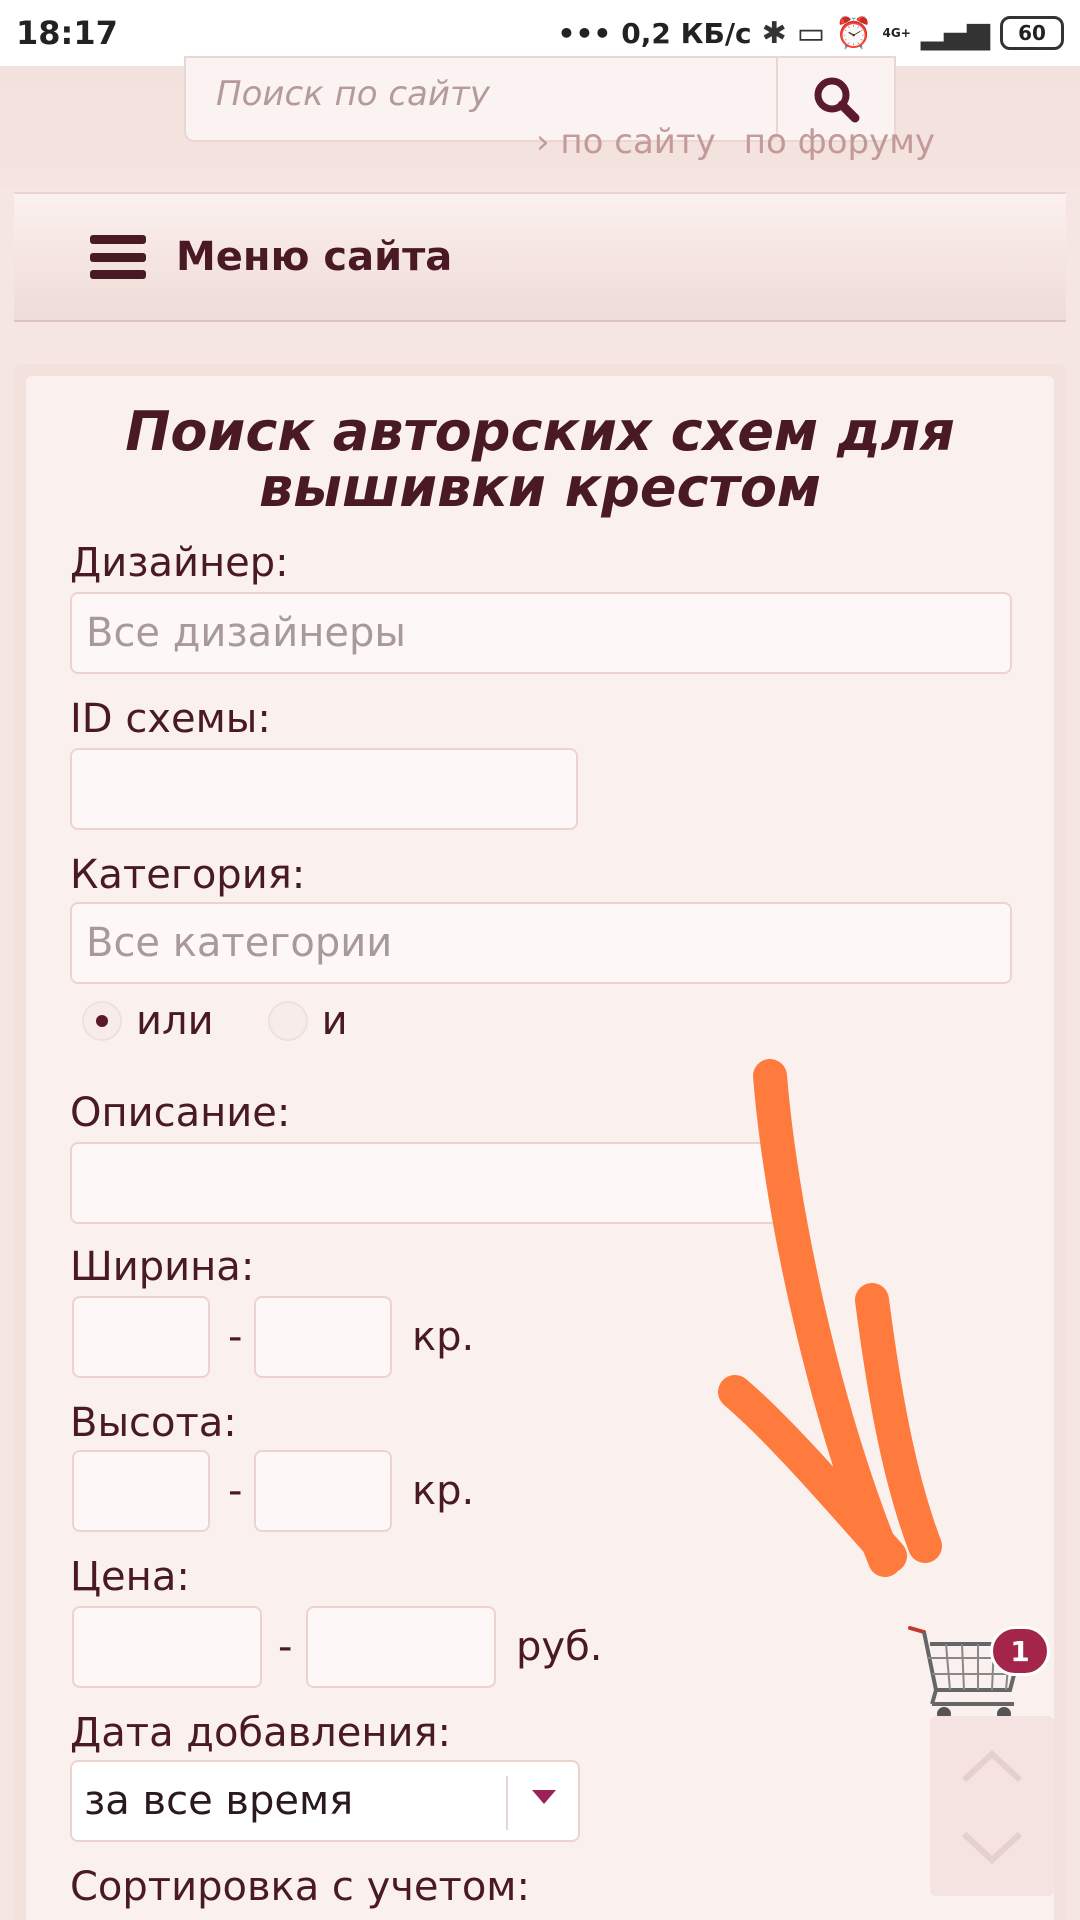  I want to click on height-unit: кр., so click(443, 1491).